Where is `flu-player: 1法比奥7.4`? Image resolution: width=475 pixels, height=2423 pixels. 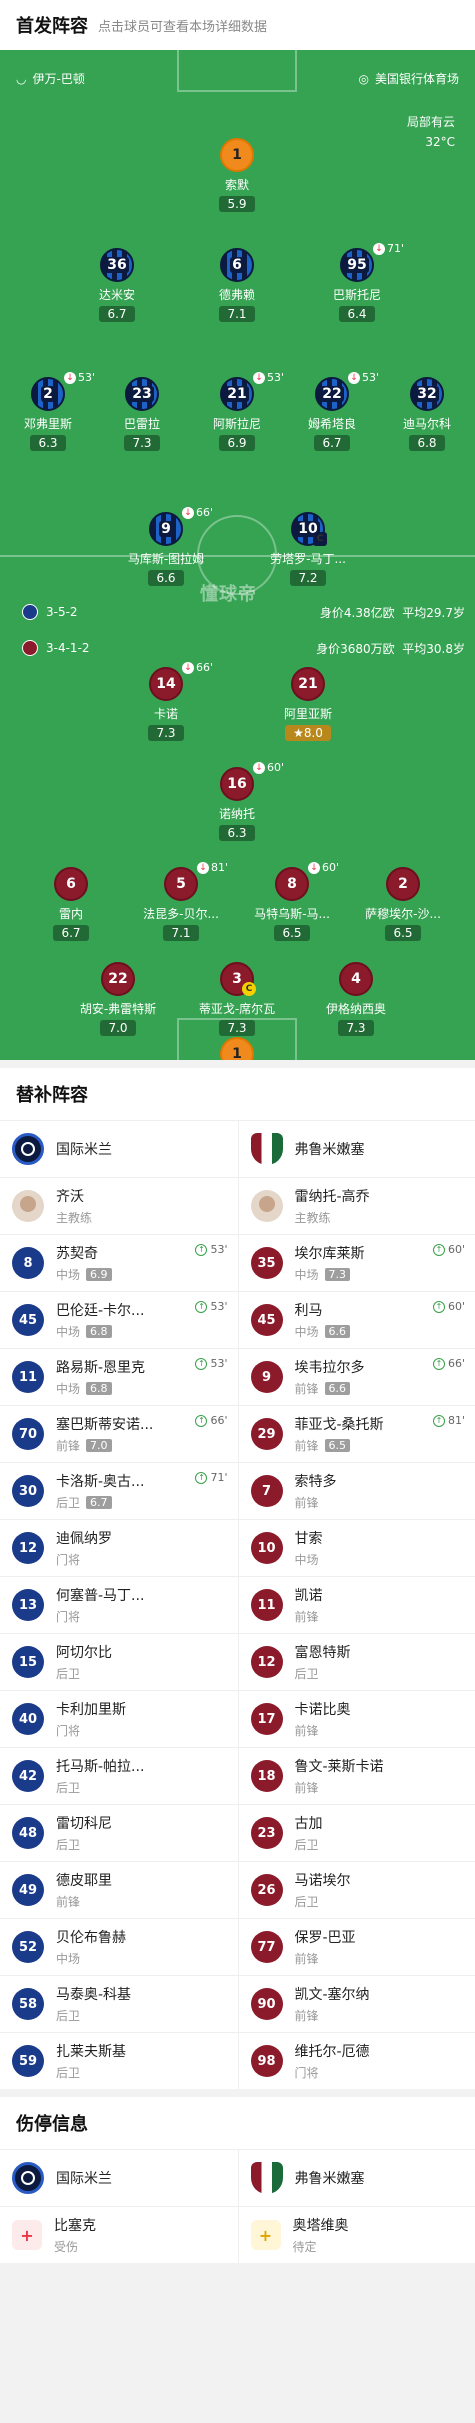 flu-player: 1法比奥7.4 is located at coordinates (237, 1048).